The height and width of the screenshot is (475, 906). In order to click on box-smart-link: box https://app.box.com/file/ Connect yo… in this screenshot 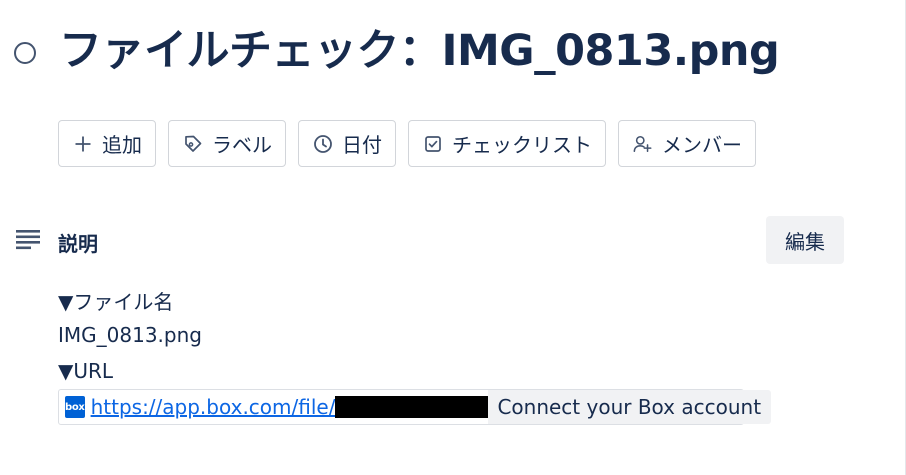, I will do `click(415, 407)`.